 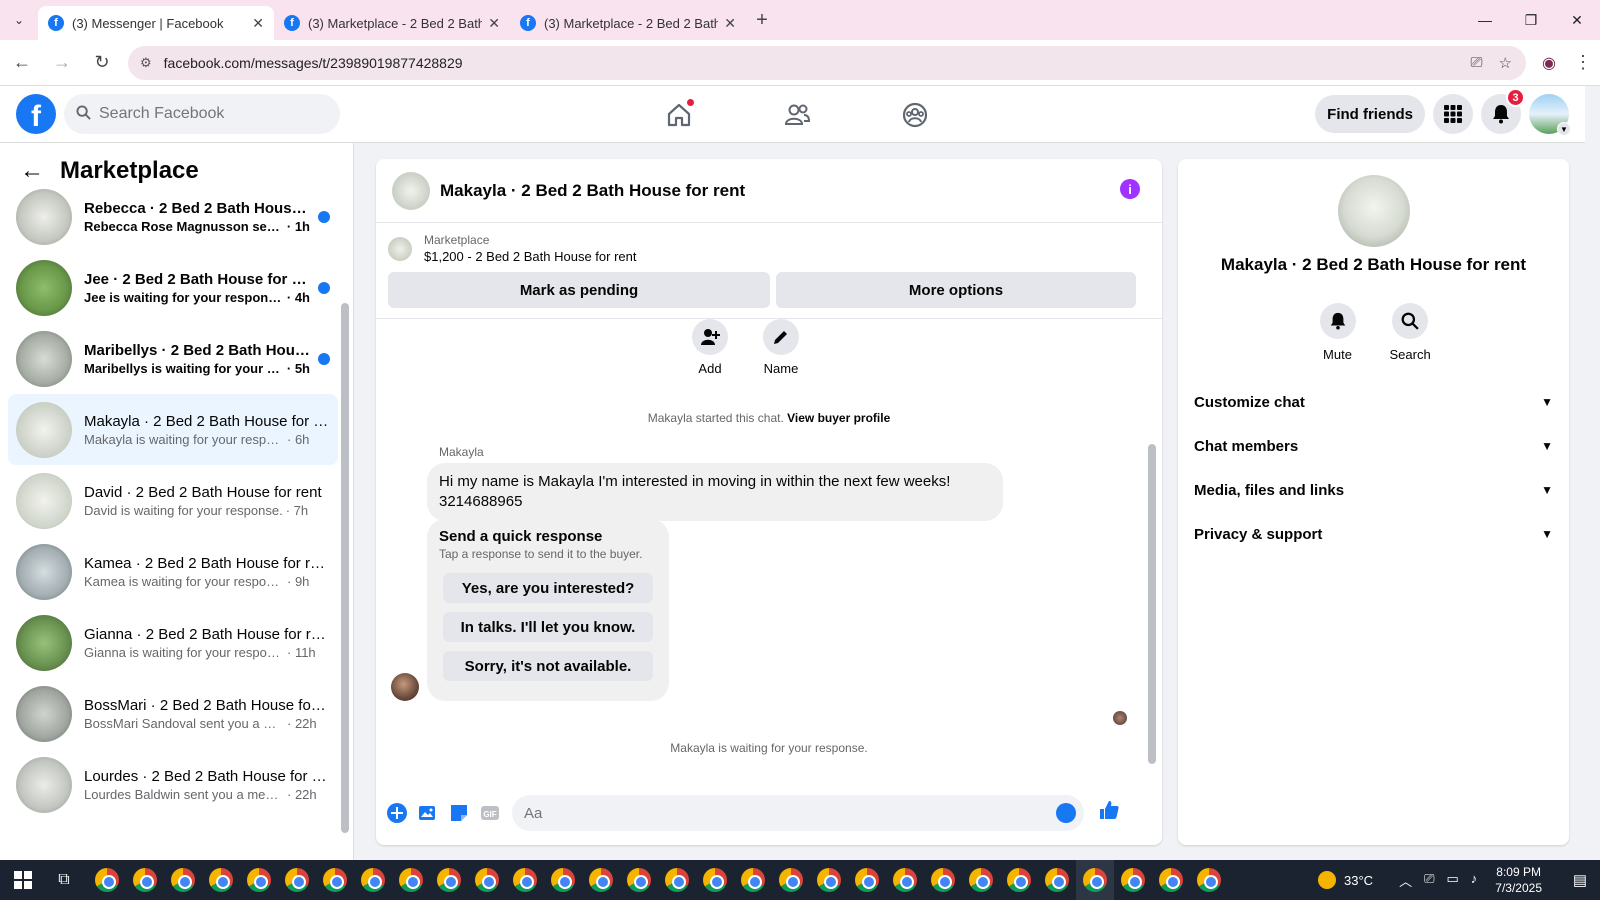 What do you see at coordinates (102, 63) in the screenshot?
I see `reload-icon: ↻` at bounding box center [102, 63].